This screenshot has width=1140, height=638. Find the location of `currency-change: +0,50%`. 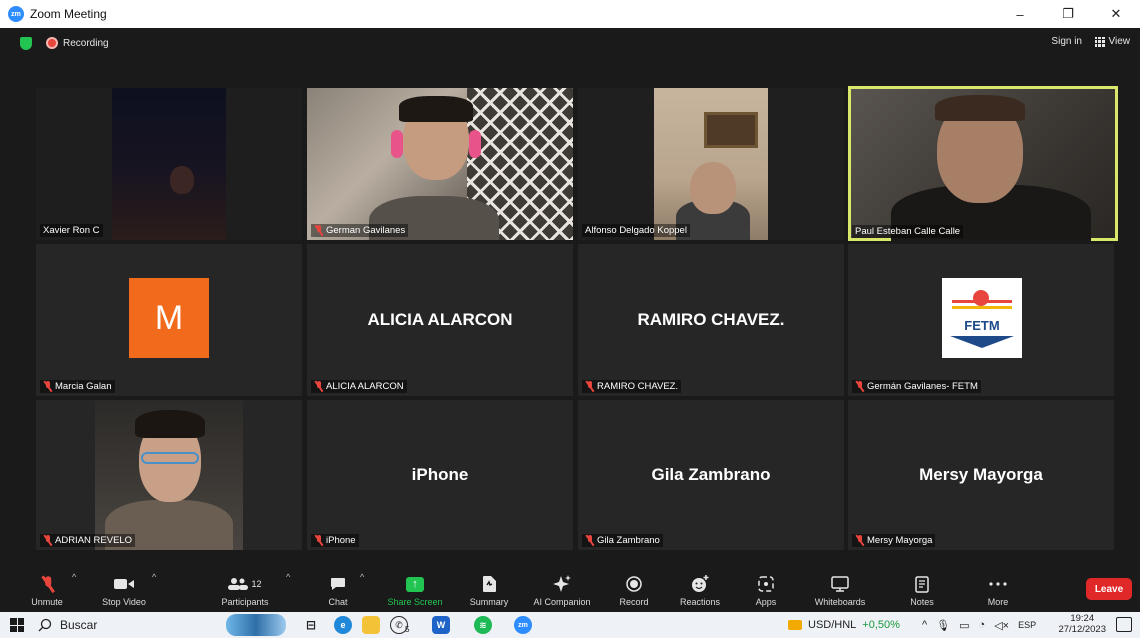

currency-change: +0,50% is located at coordinates (881, 625).